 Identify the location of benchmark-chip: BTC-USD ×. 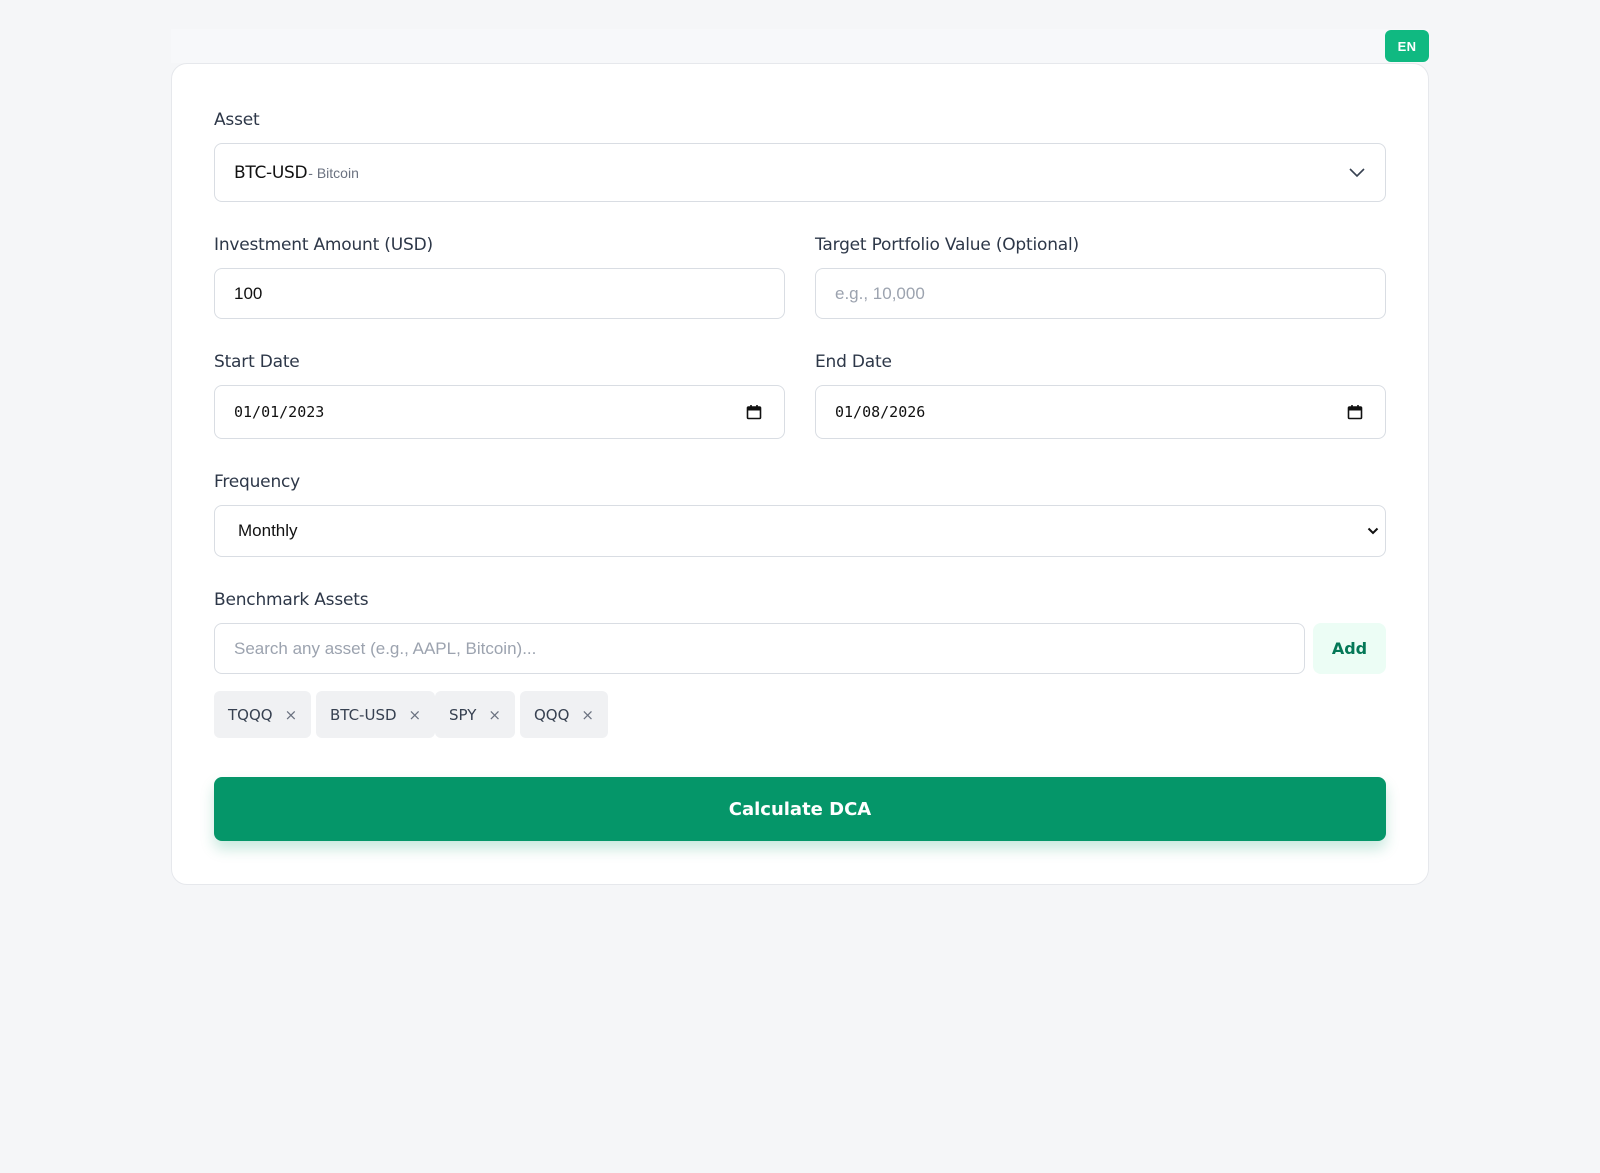
(376, 714).